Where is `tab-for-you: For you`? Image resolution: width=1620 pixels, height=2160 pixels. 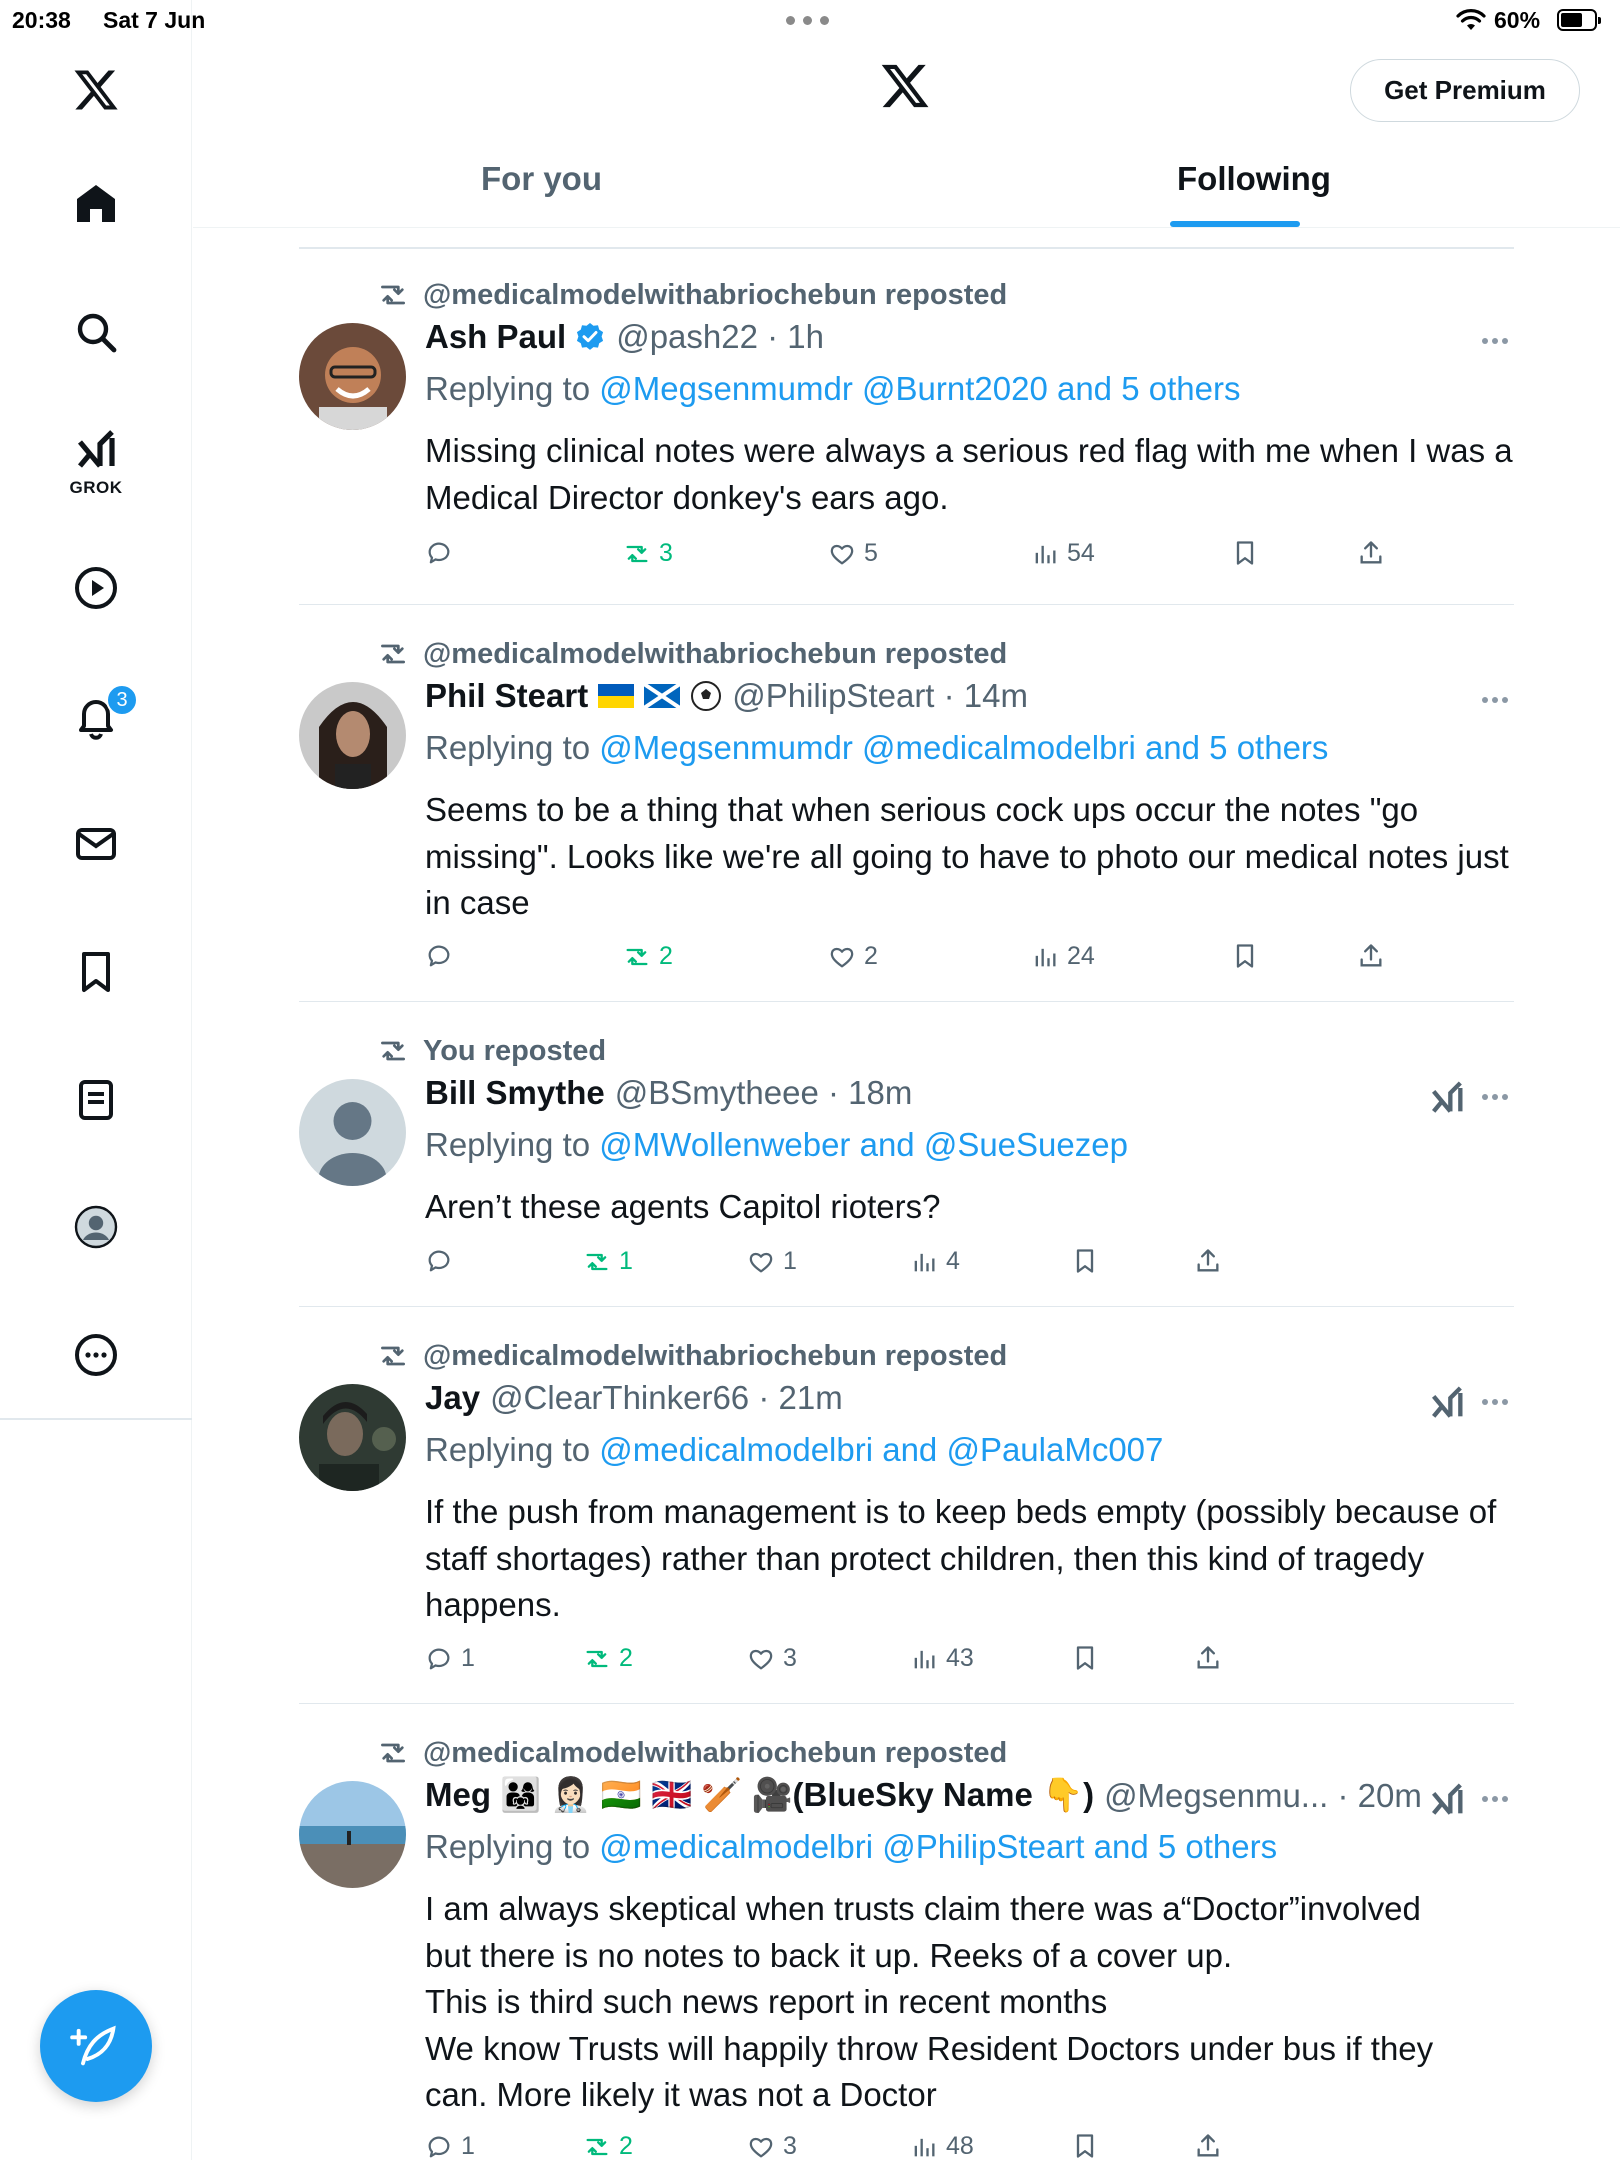
tab-for-you: For you is located at coordinates (541, 179).